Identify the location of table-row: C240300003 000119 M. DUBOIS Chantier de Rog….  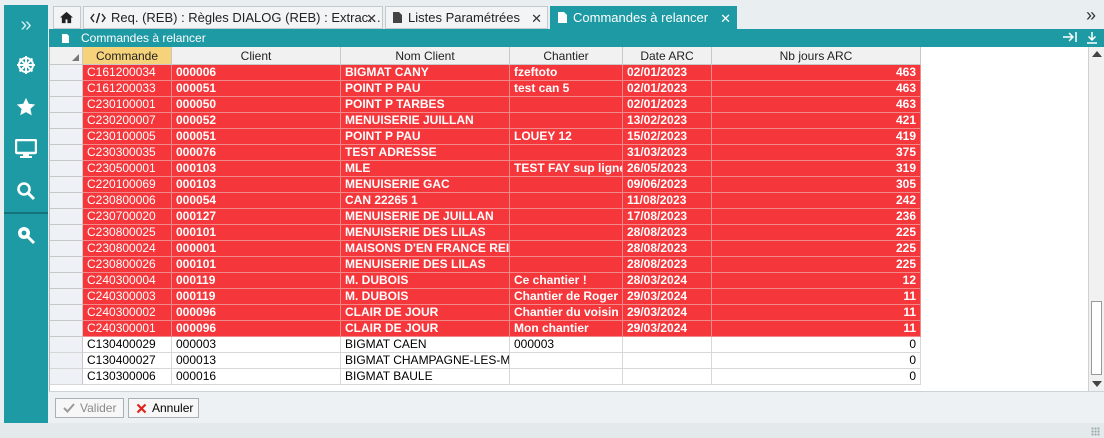
(485, 297).